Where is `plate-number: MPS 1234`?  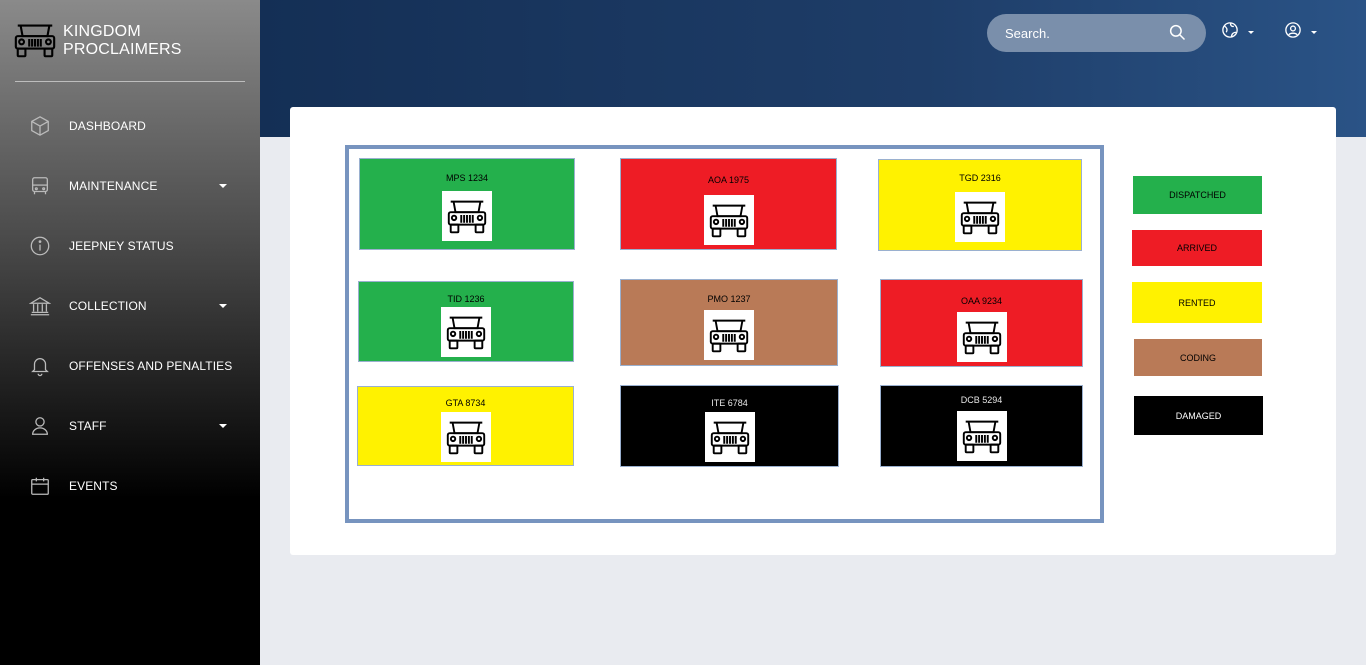 plate-number: MPS 1234 is located at coordinates (467, 178).